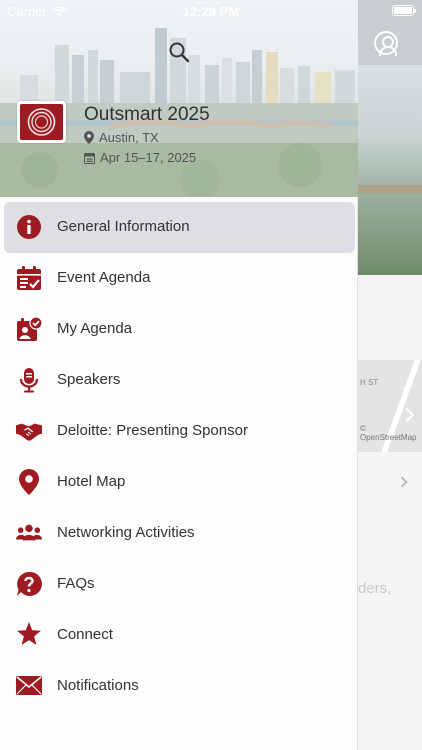  What do you see at coordinates (85, 634) in the screenshot?
I see `menu-item-label: Connect` at bounding box center [85, 634].